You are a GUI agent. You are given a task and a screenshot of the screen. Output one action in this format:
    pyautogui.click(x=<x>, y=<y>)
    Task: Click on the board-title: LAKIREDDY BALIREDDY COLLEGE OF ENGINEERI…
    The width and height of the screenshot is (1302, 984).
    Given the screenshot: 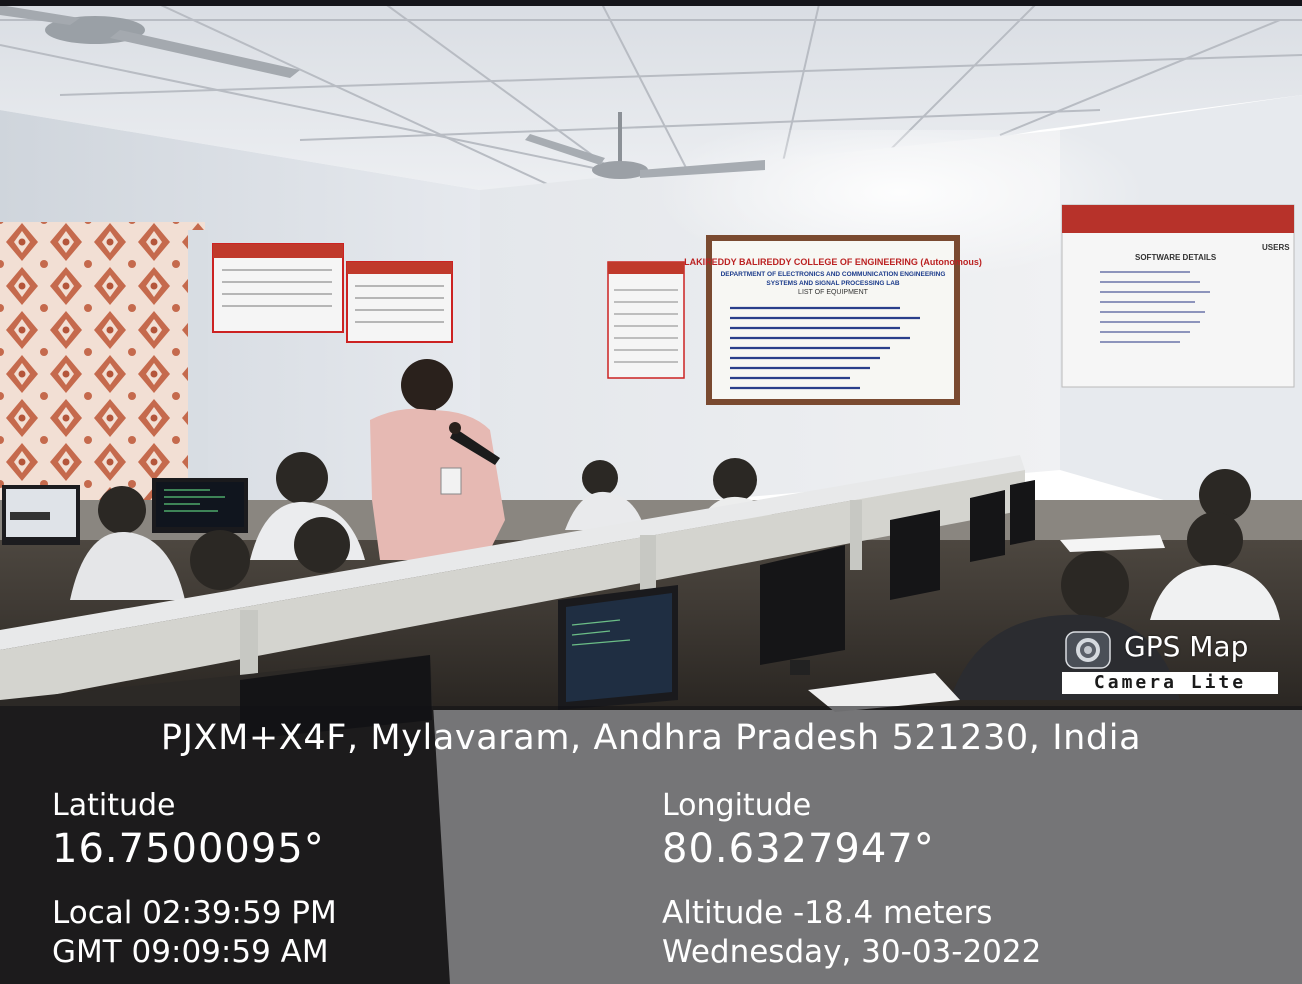 What is the action you would take?
    pyautogui.click(x=833, y=262)
    